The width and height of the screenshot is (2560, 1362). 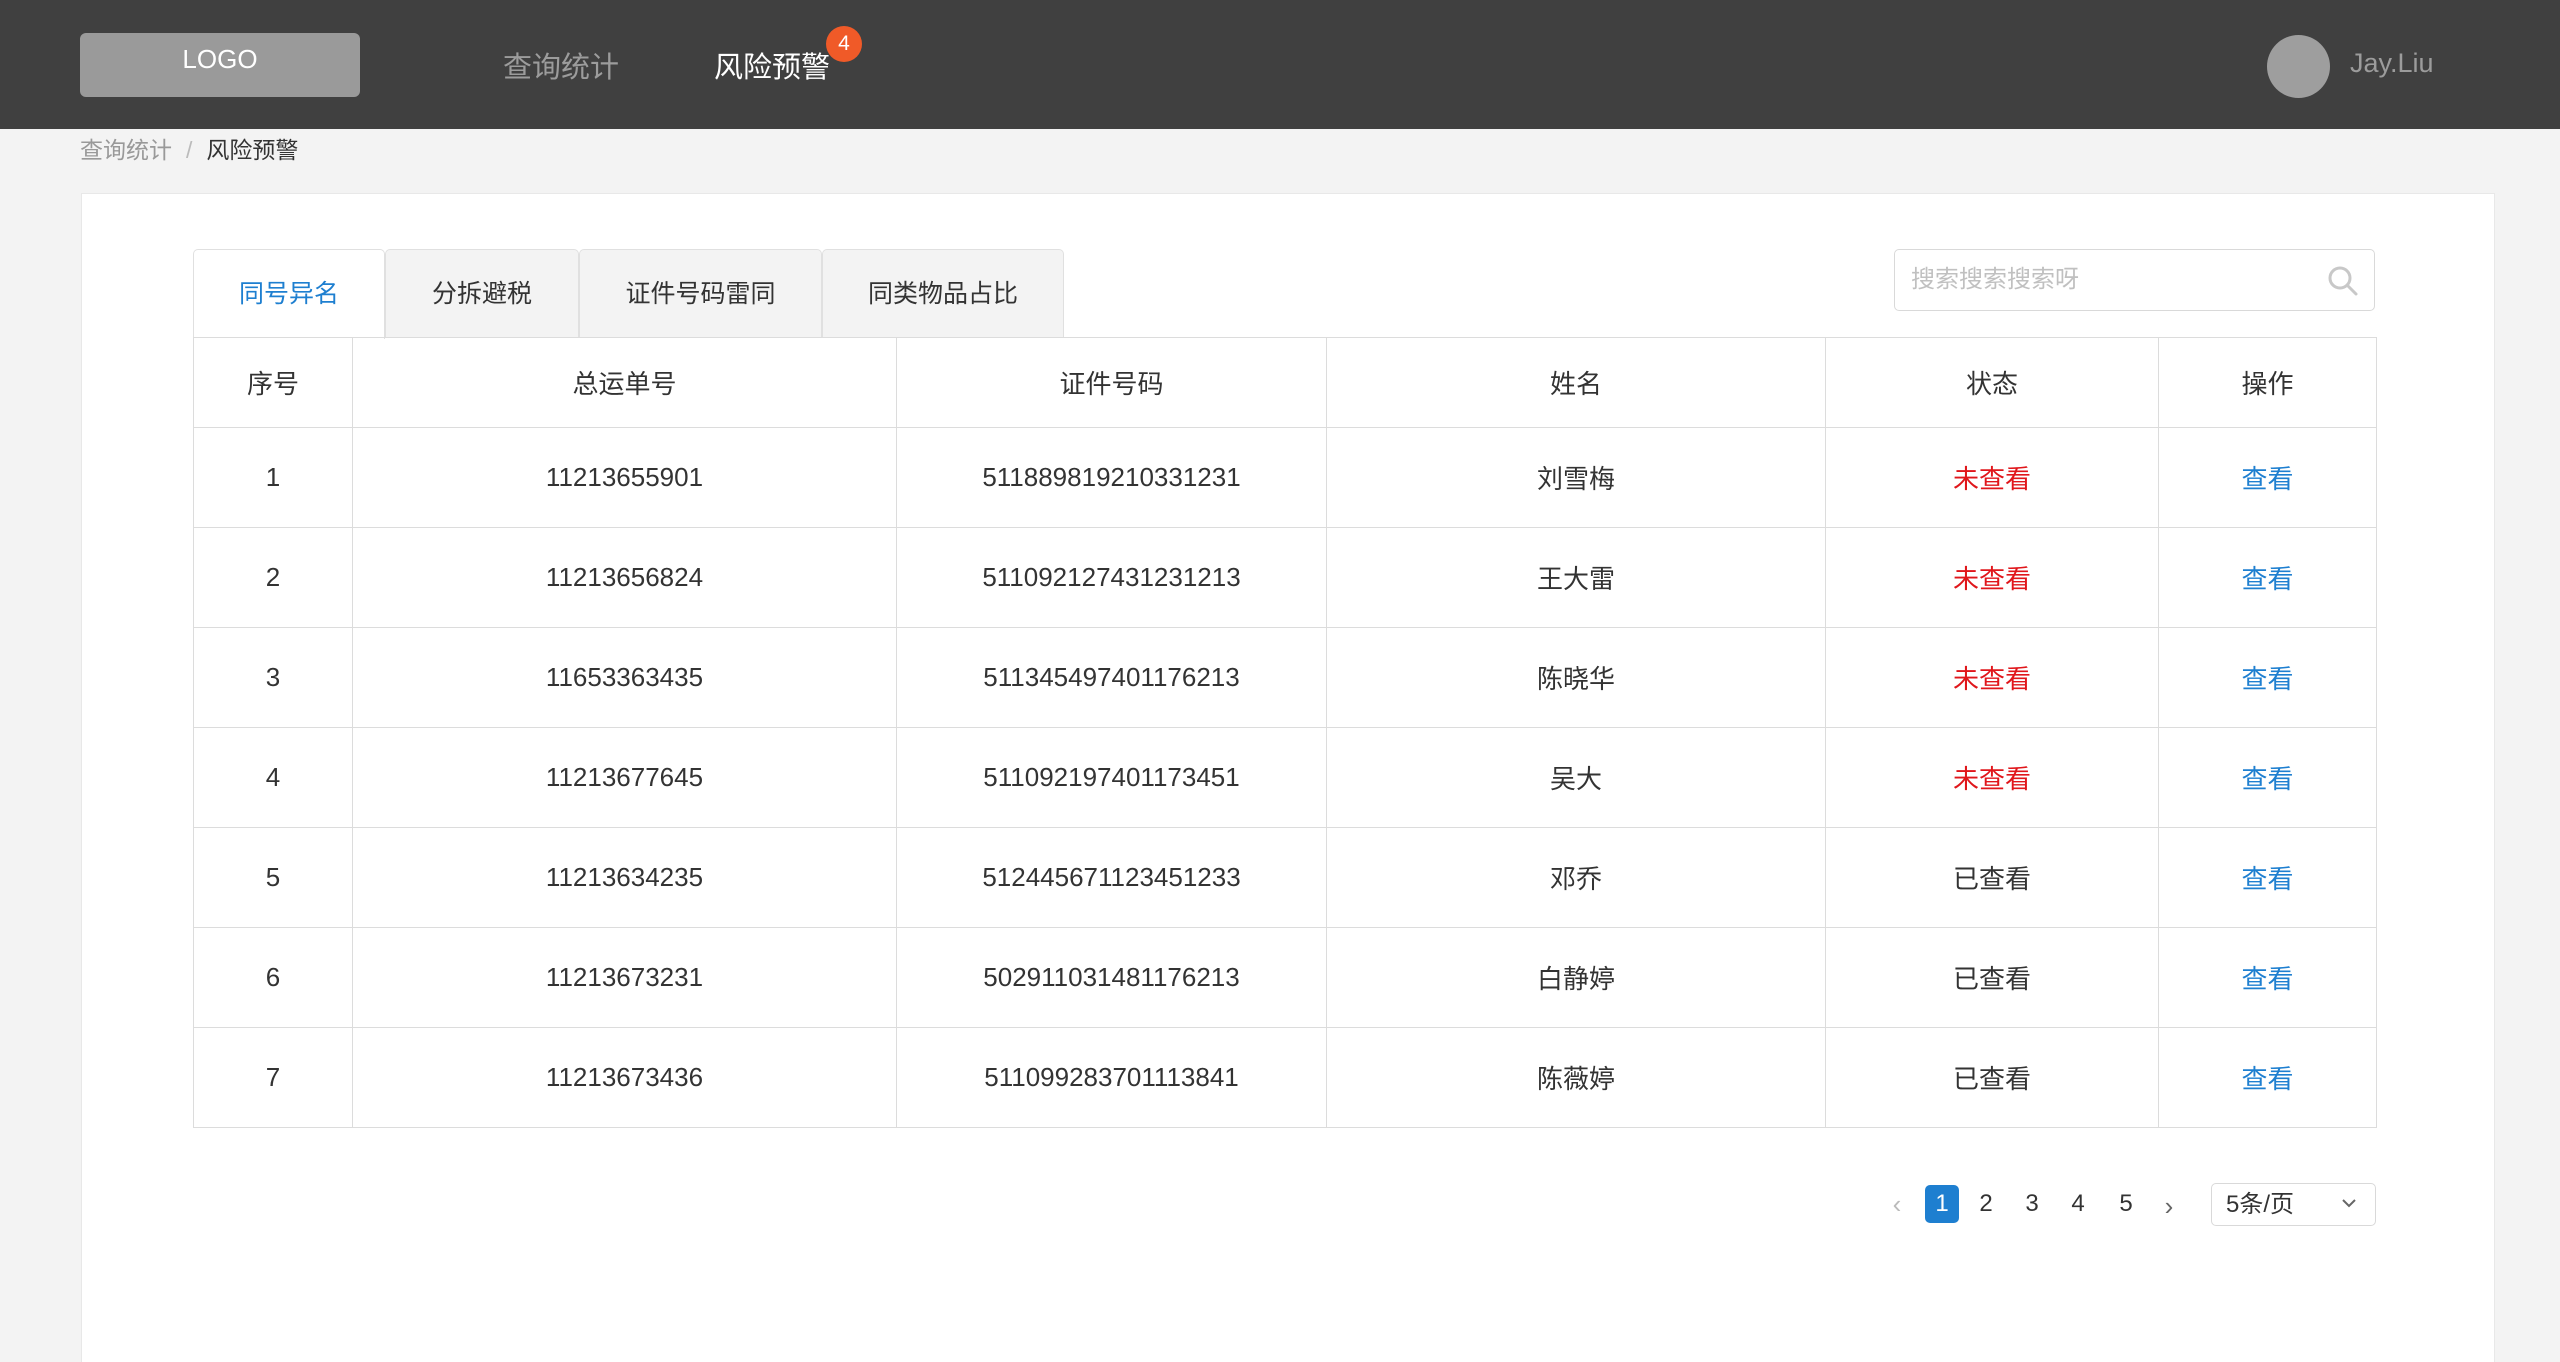 What do you see at coordinates (561, 65) in the screenshot?
I see `nav-query-stats: 查询统计` at bounding box center [561, 65].